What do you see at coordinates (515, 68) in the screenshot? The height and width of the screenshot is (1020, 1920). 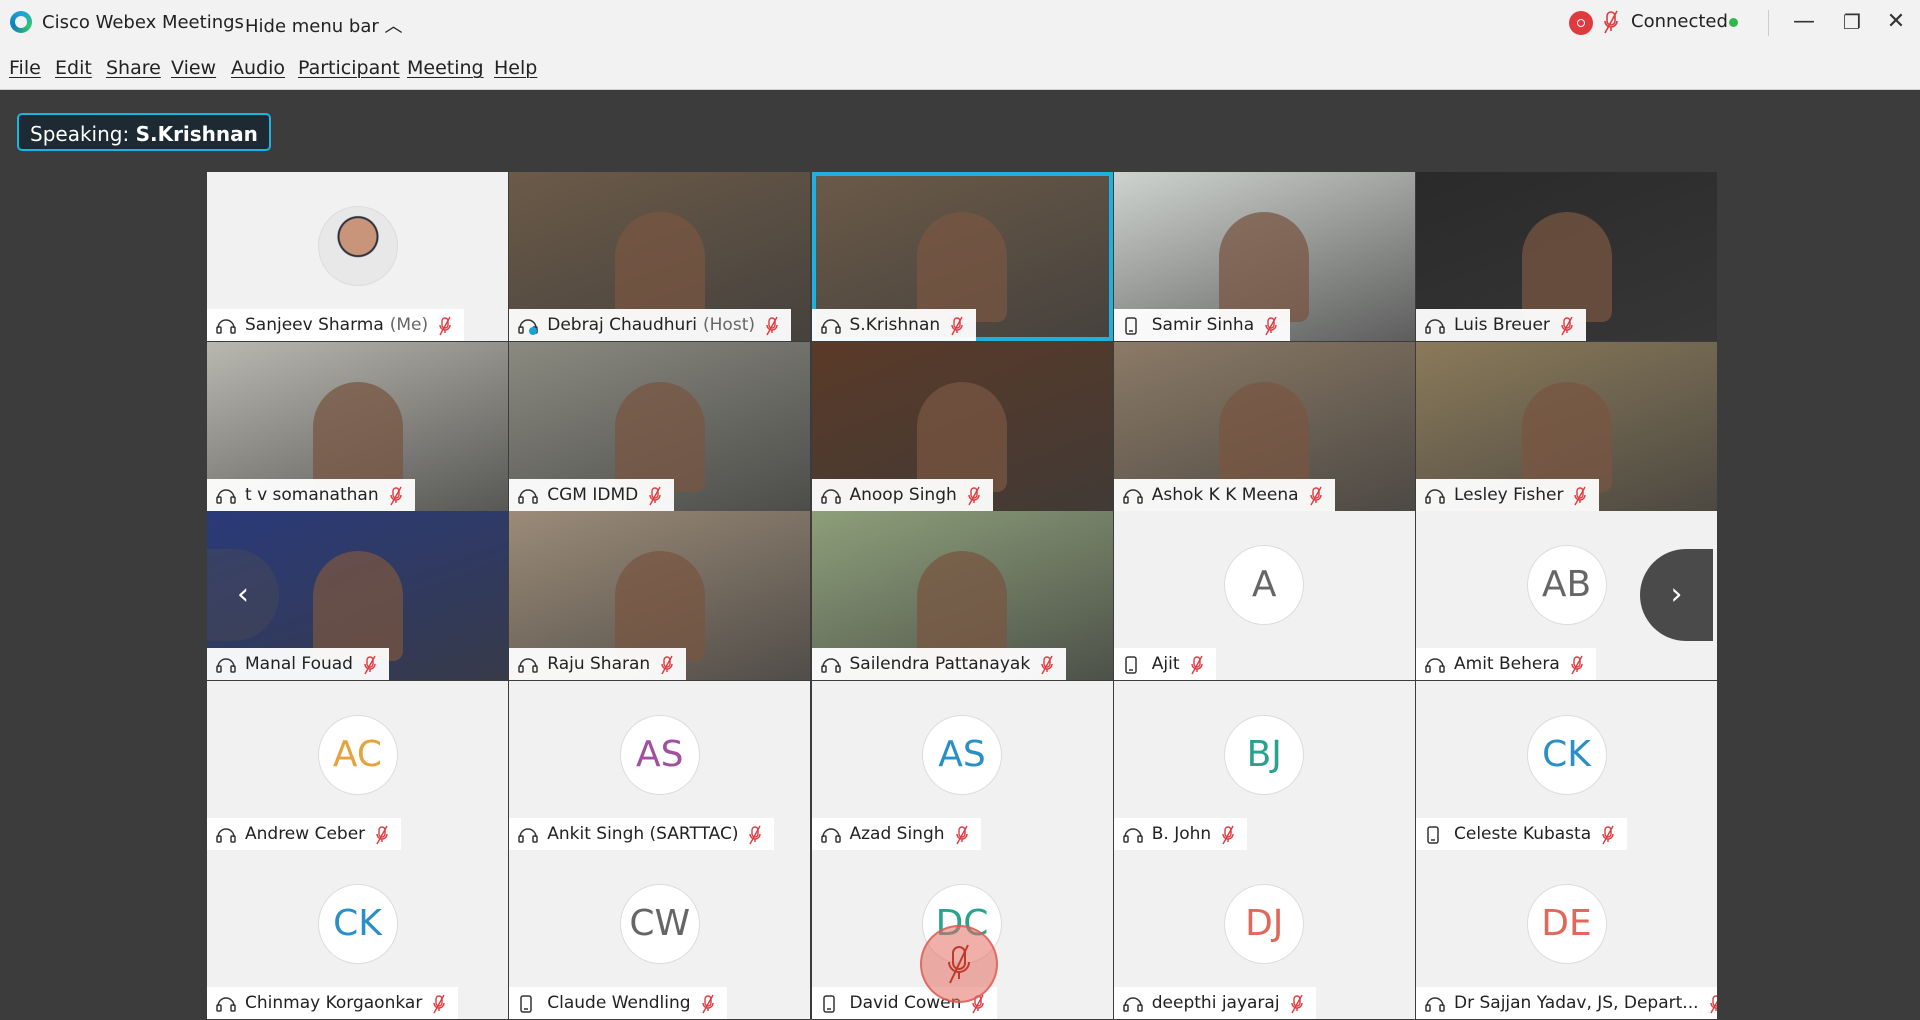 I see `menu-help: Help` at bounding box center [515, 68].